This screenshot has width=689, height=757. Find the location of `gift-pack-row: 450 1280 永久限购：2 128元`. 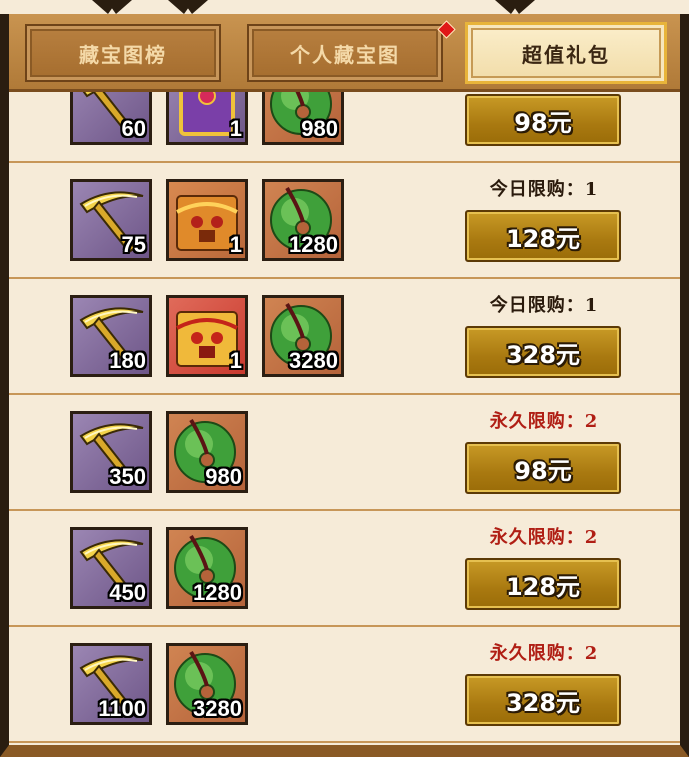

gift-pack-row: 450 1280 永久限购：2 128元 is located at coordinates (344, 569).